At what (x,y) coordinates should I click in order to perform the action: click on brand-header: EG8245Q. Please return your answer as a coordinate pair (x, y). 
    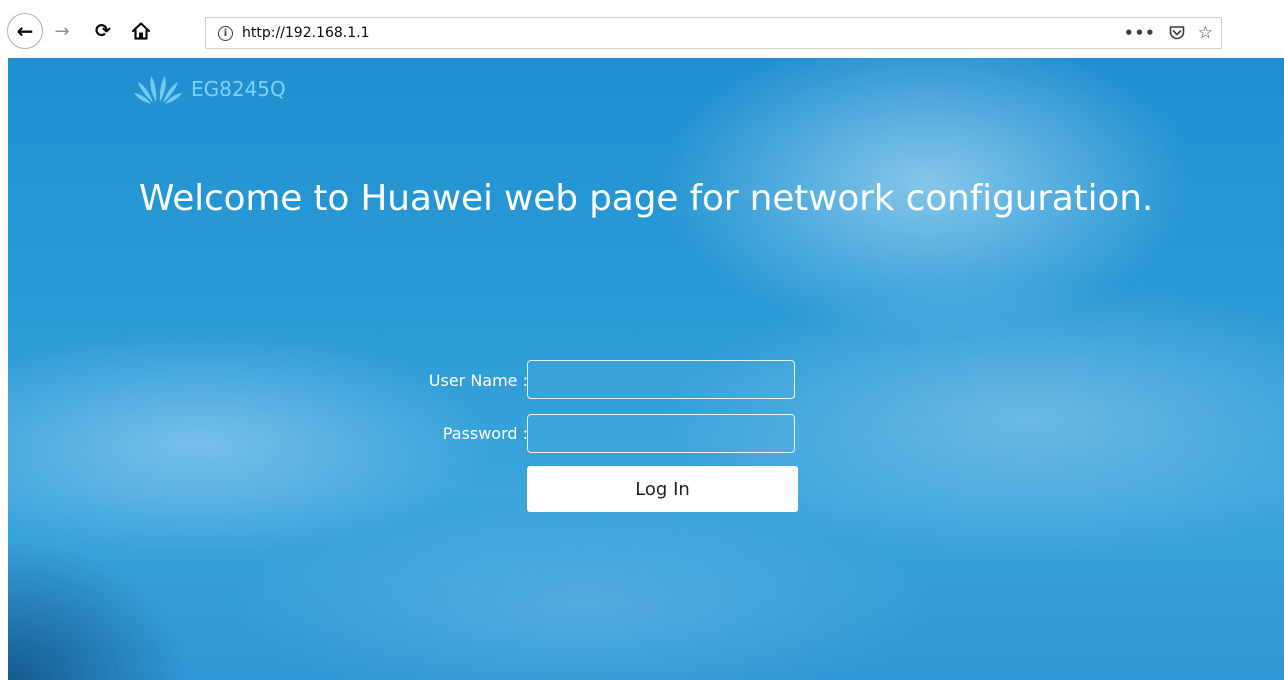
    Looking at the image, I should click on (209, 89).